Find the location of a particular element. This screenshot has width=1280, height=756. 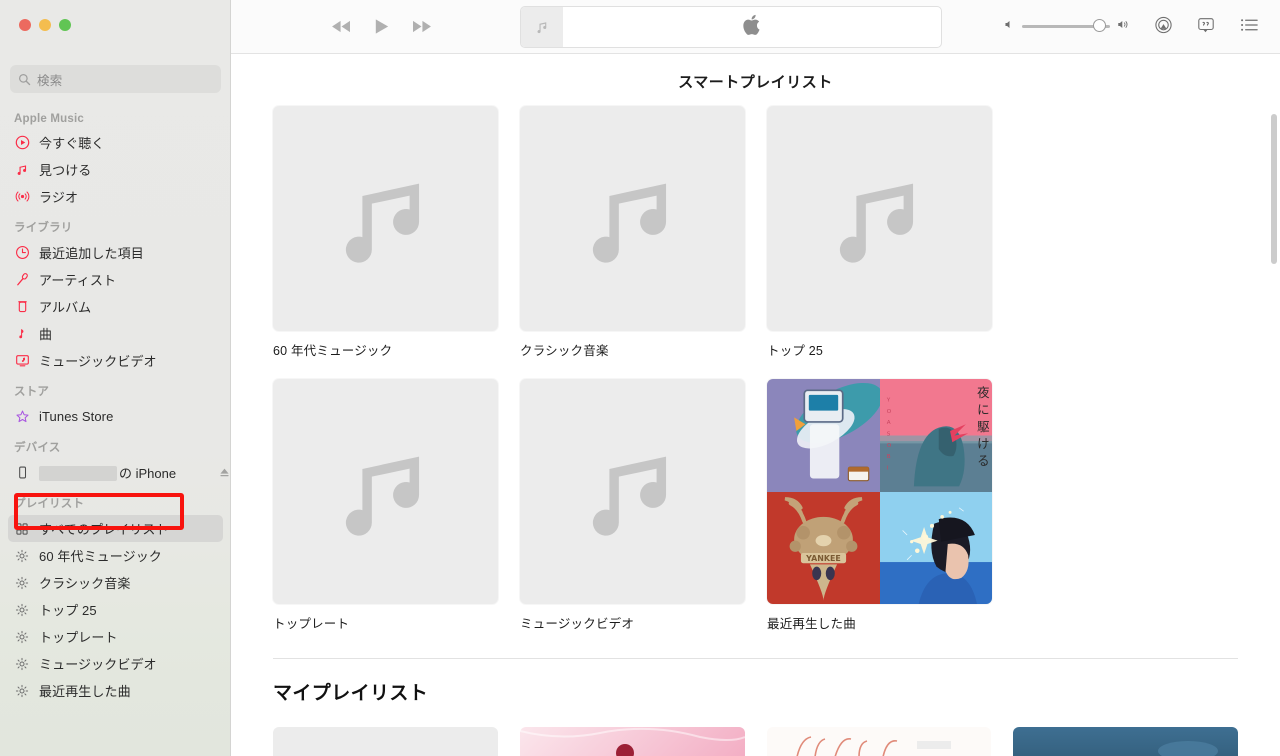

svg-text: S is located at coordinates (888, 435).